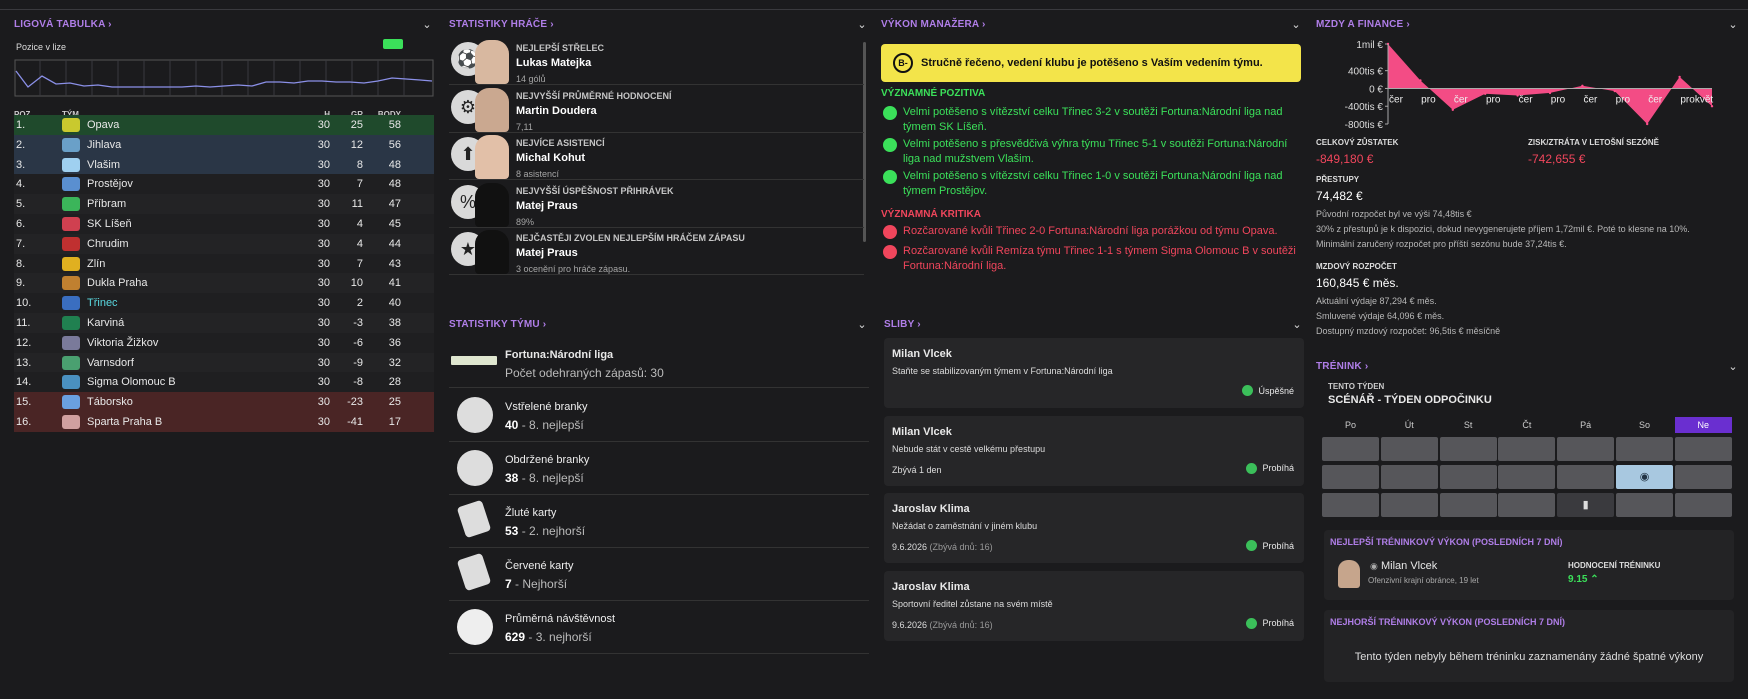 The width and height of the screenshot is (1748, 699). What do you see at coordinates (497, 324) in the screenshot?
I see `team-stats-title: STATISTIKY TÝMU ›` at bounding box center [497, 324].